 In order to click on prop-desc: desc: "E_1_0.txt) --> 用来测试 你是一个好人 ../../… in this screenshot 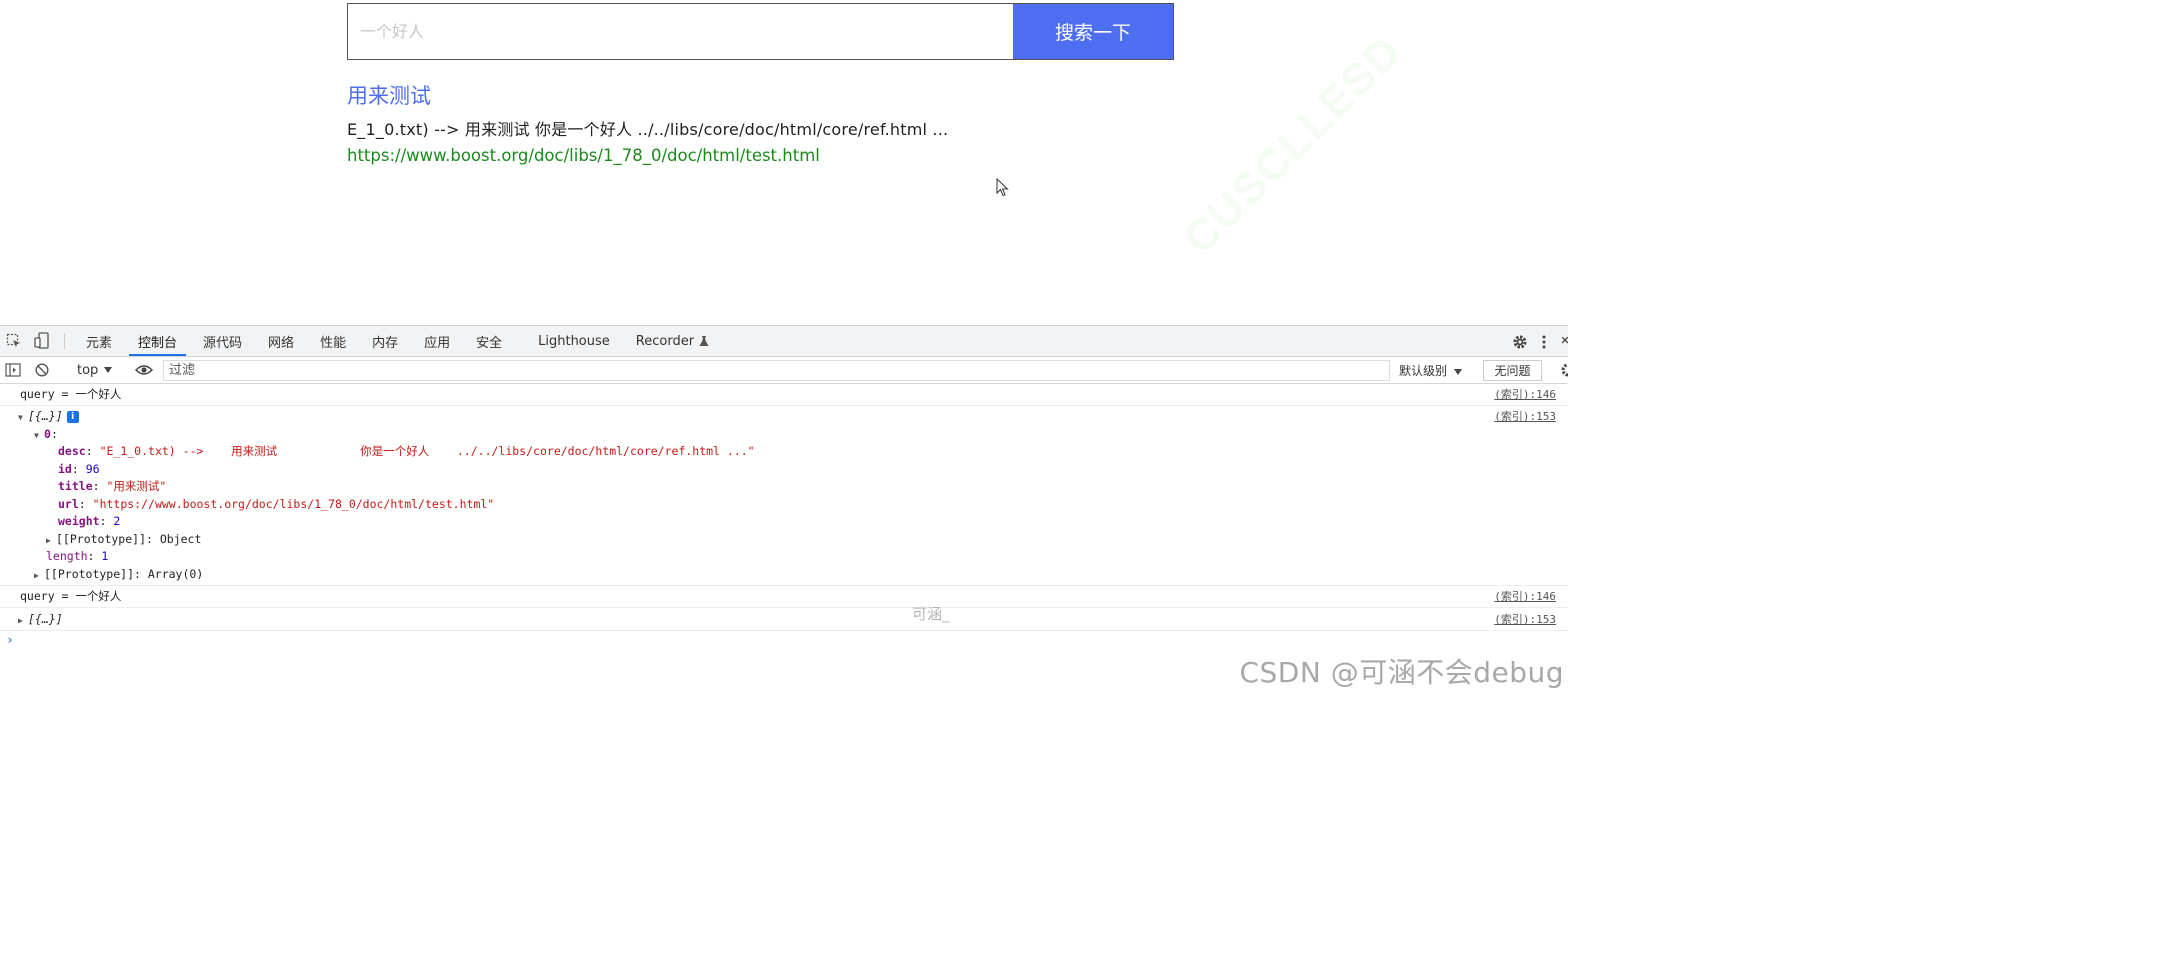, I will do `click(406, 451)`.